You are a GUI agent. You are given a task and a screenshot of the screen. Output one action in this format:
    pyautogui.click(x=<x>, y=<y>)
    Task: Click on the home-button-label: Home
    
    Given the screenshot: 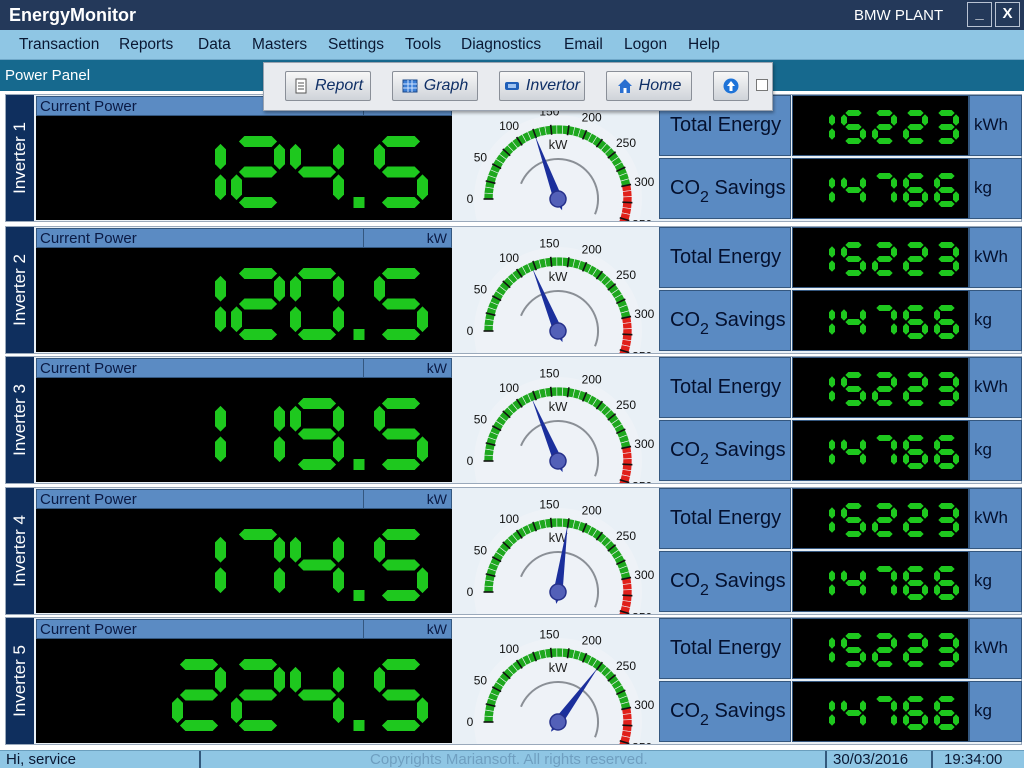 What is the action you would take?
    pyautogui.click(x=660, y=85)
    